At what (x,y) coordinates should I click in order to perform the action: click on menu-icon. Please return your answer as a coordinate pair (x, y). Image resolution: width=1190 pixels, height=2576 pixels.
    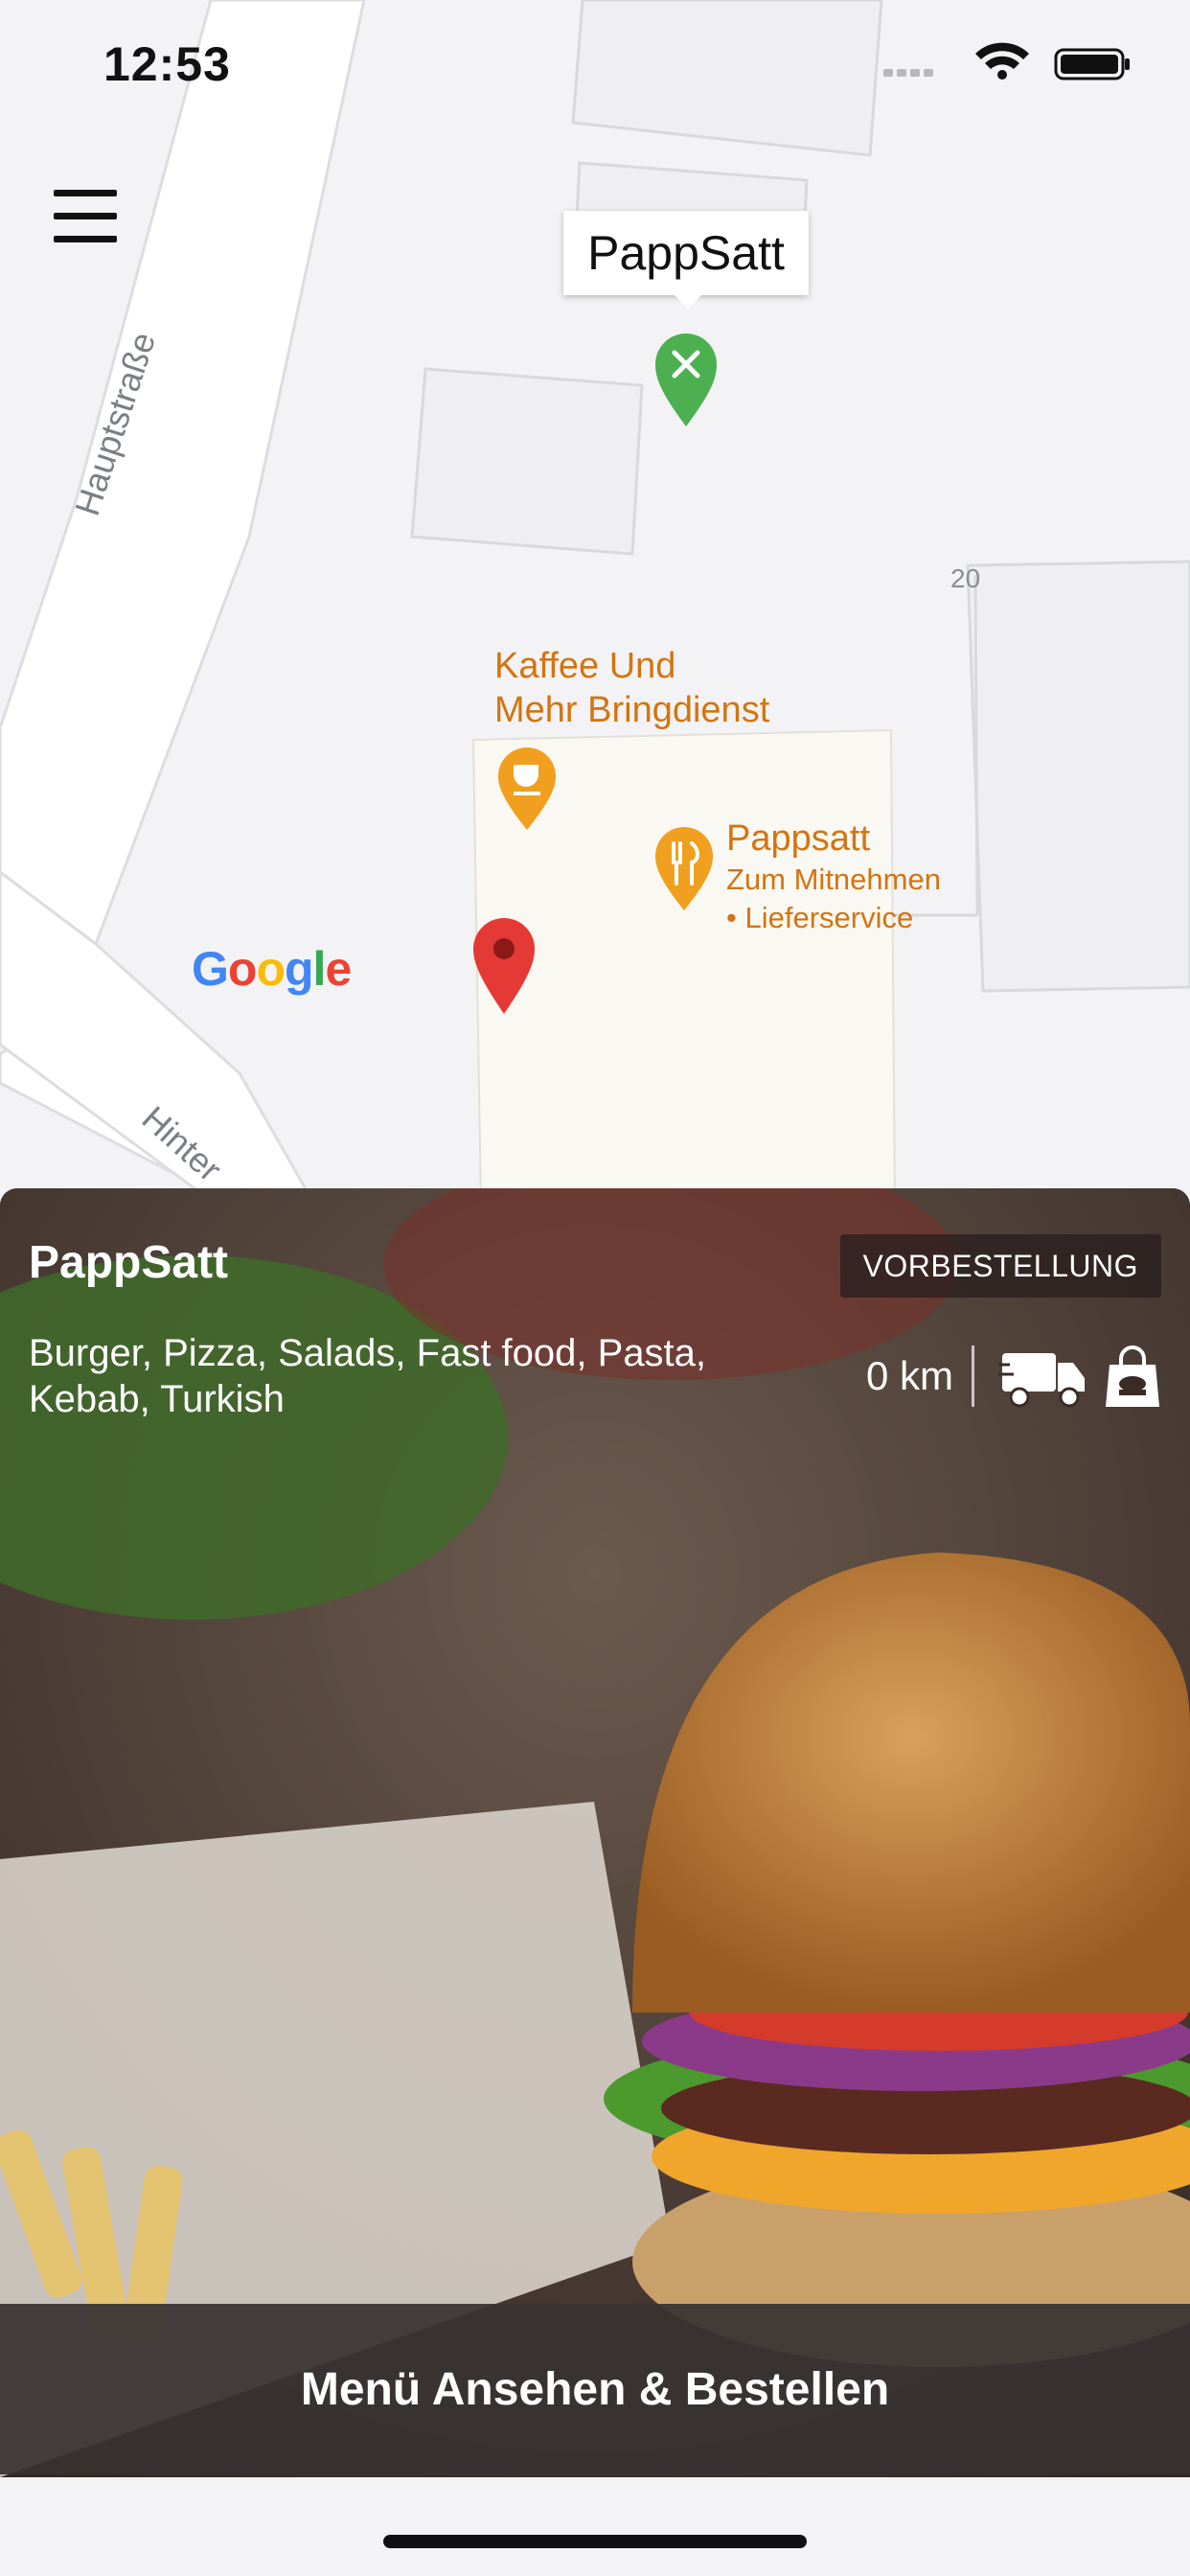
    Looking at the image, I should click on (86, 216).